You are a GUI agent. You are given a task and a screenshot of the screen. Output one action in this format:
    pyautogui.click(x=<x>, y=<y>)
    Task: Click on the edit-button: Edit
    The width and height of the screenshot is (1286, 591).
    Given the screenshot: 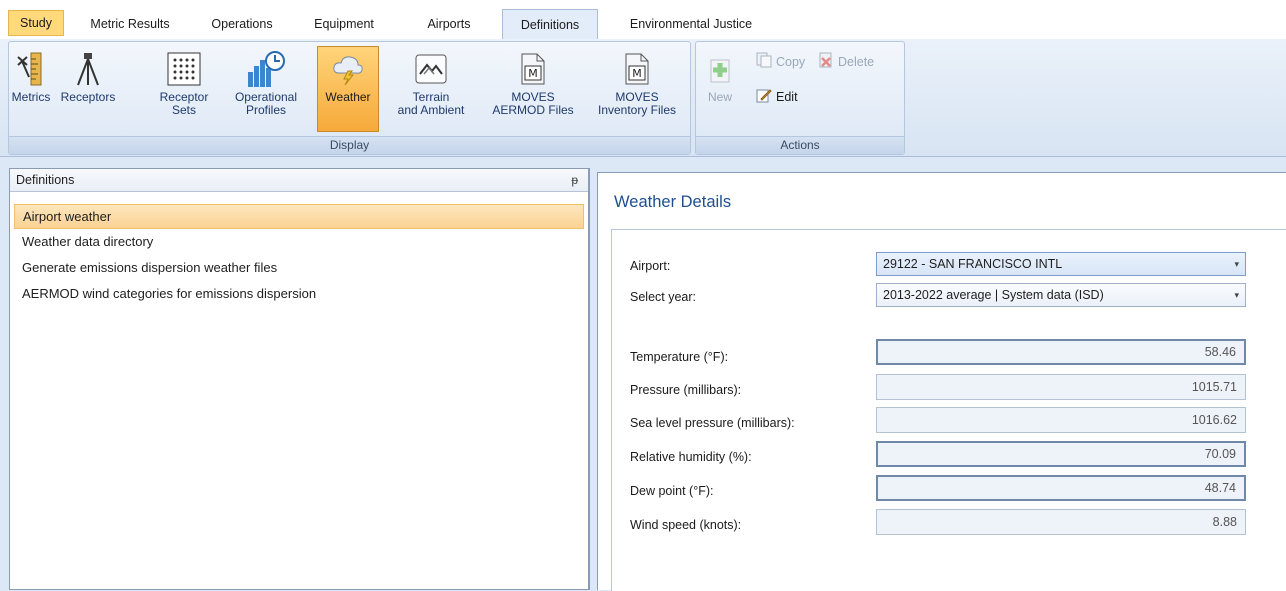 What is the action you would take?
    pyautogui.click(x=777, y=96)
    